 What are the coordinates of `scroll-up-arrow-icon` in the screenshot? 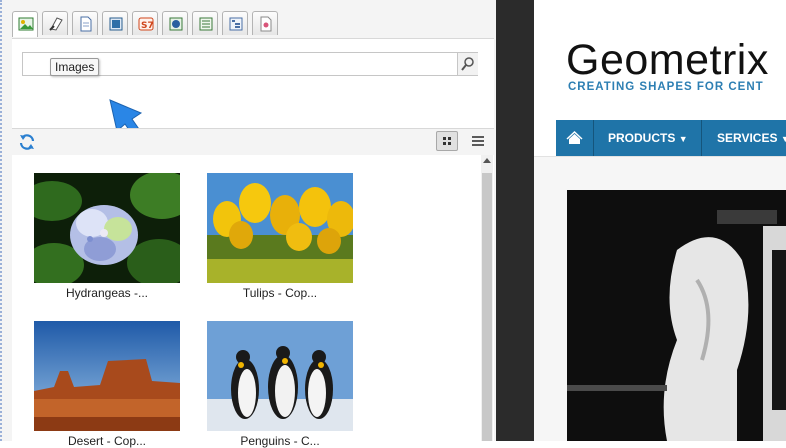 It's located at (487, 160).